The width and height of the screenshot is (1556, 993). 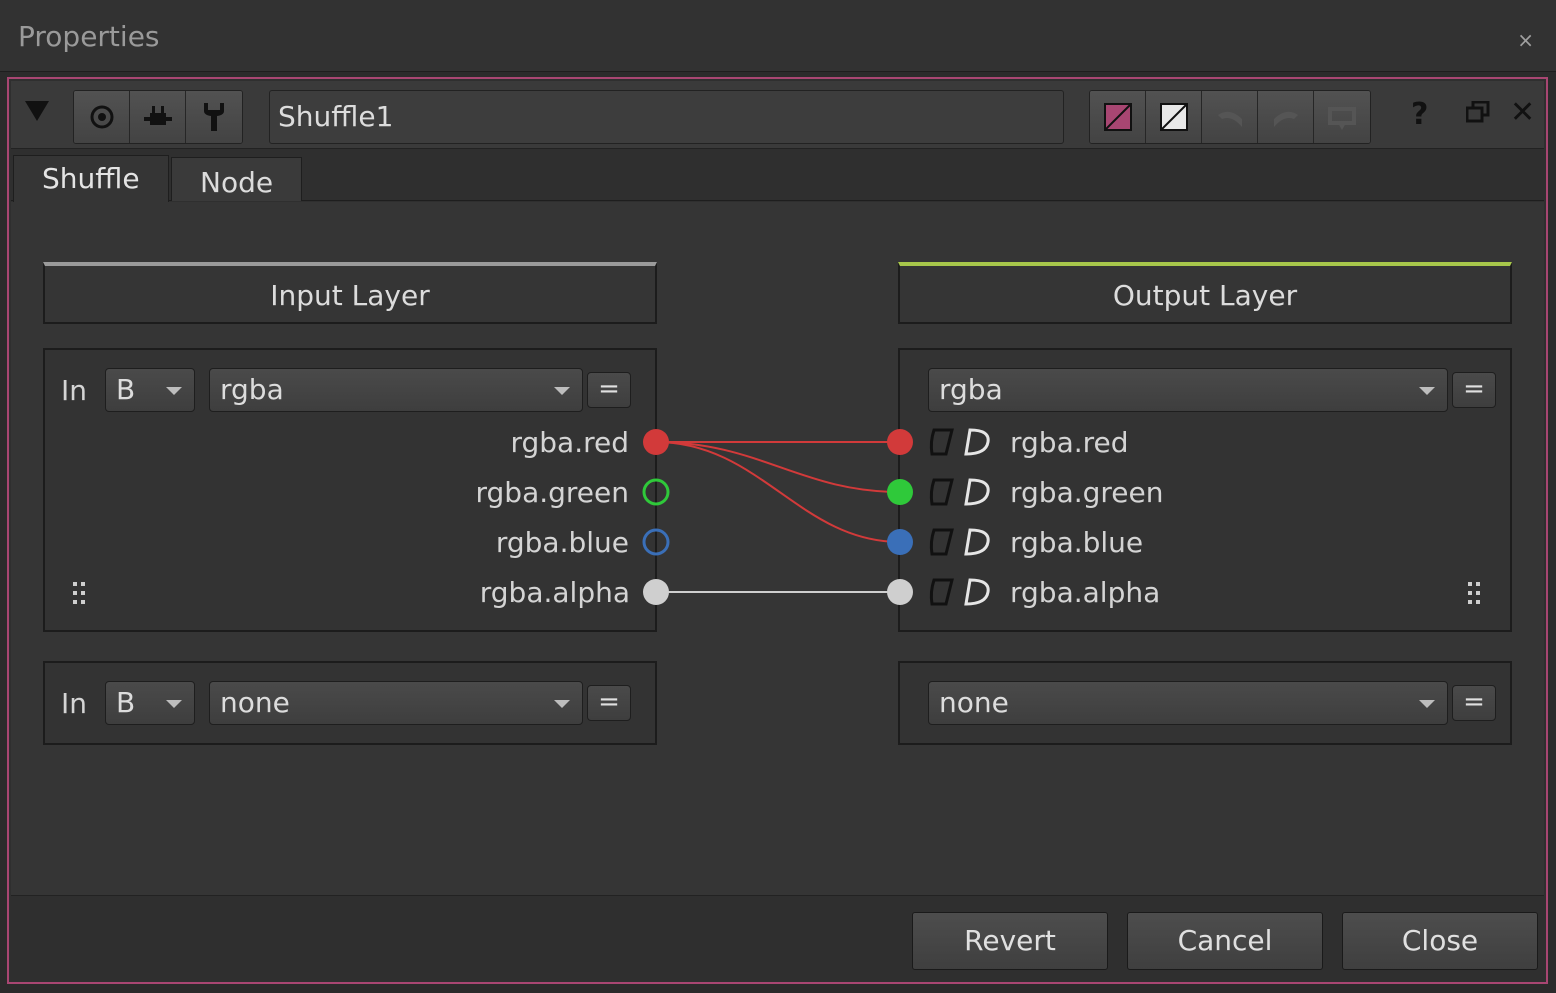 I want to click on revert-defaults-button, so click(x=1342, y=117).